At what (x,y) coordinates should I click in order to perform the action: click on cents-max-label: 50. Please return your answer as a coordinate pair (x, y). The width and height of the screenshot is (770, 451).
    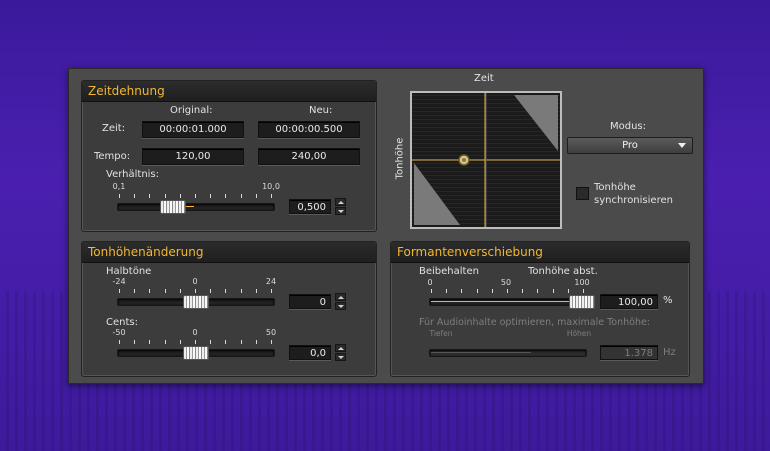
    Looking at the image, I should click on (271, 332).